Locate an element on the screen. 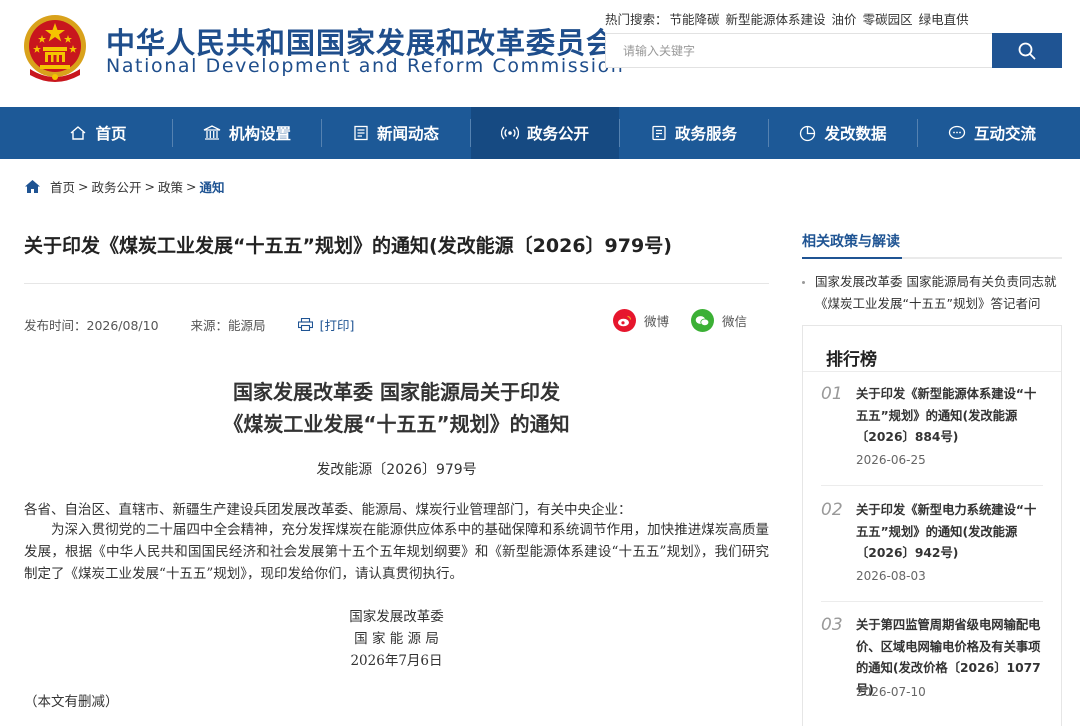  signatory: 国 家 能 源 局 is located at coordinates (396, 639).